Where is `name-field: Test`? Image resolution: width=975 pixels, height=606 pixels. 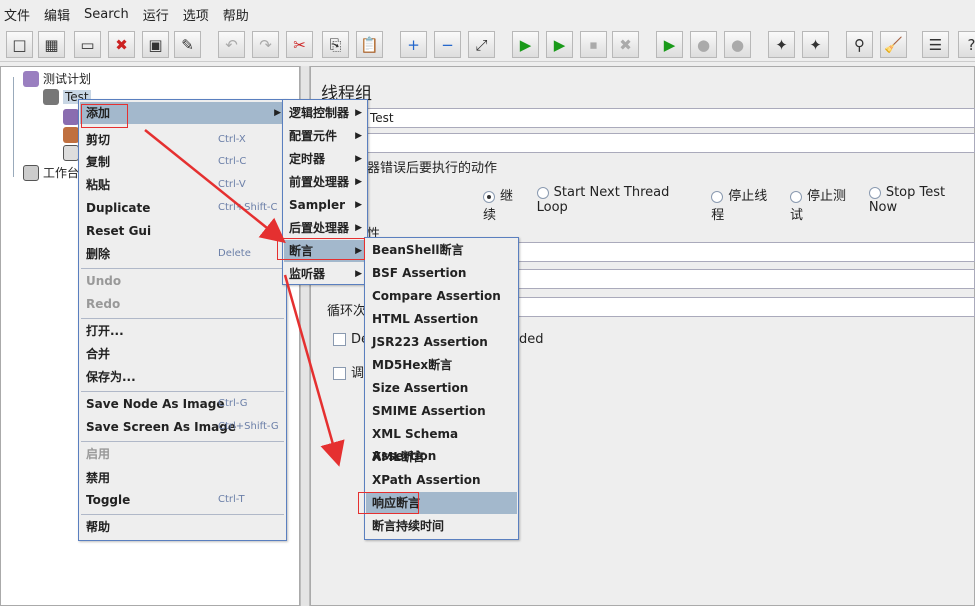 name-field: Test is located at coordinates (670, 118).